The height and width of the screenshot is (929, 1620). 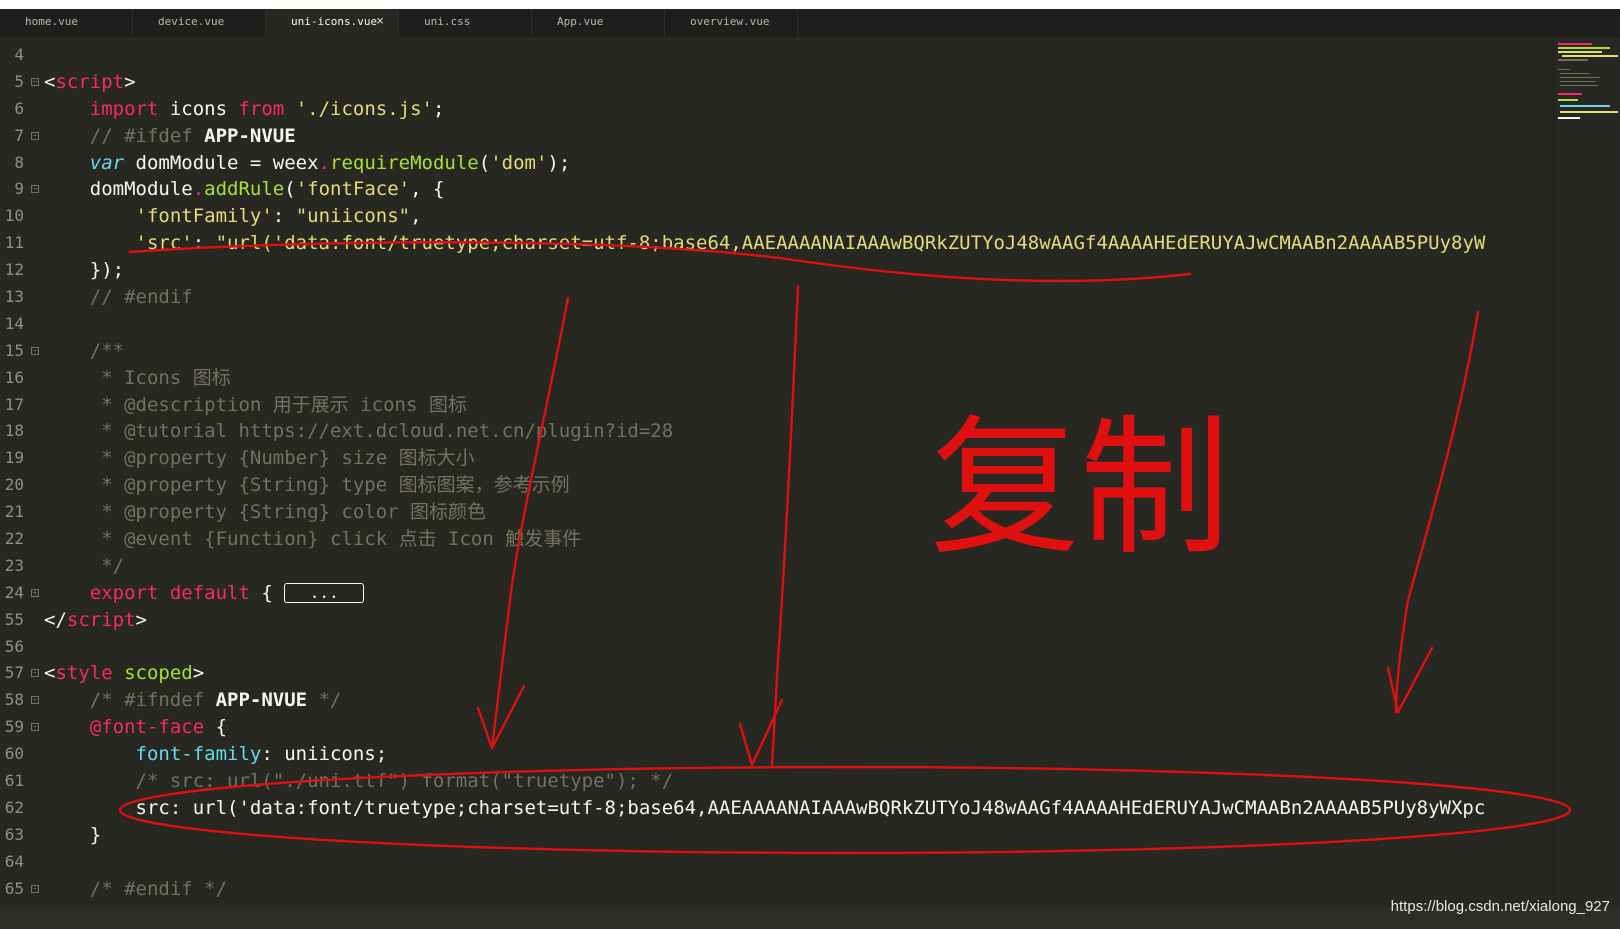 I want to click on font-family-value: "uniicons", so click(x=353, y=216).